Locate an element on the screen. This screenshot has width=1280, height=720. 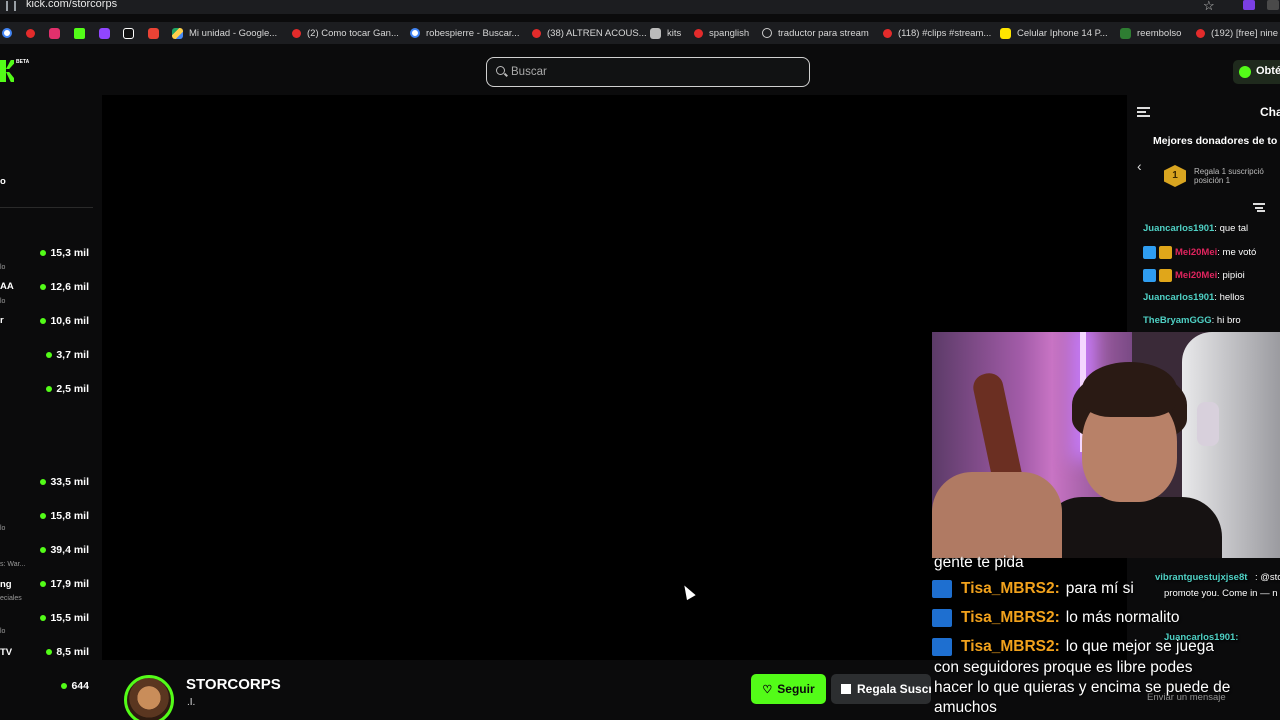
chat-message: Mei20Mei: me votó is located at coordinates (1199, 252).